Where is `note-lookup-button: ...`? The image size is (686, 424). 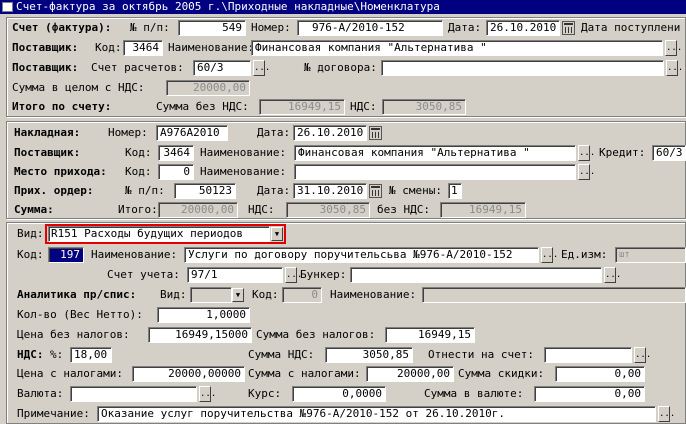
note-lookup-button: ... is located at coordinates (666, 414).